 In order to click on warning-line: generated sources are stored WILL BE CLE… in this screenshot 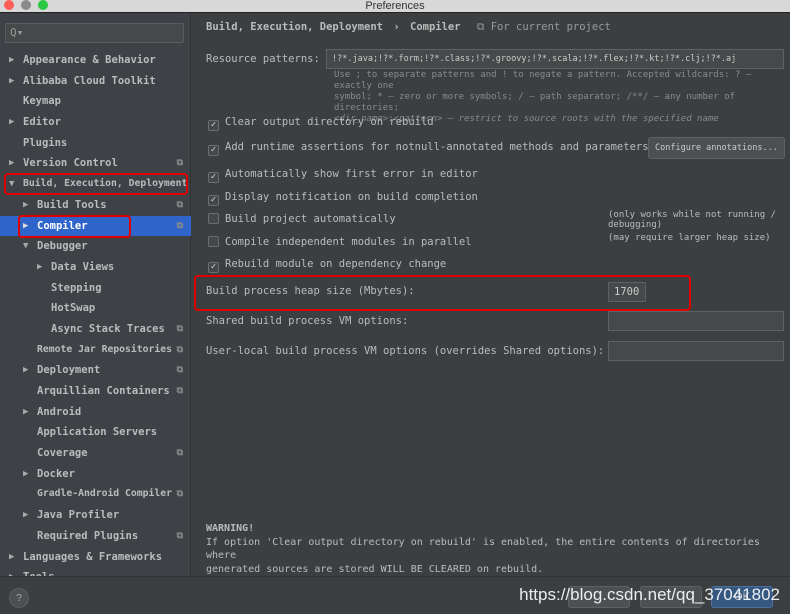, I will do `click(375, 569)`.